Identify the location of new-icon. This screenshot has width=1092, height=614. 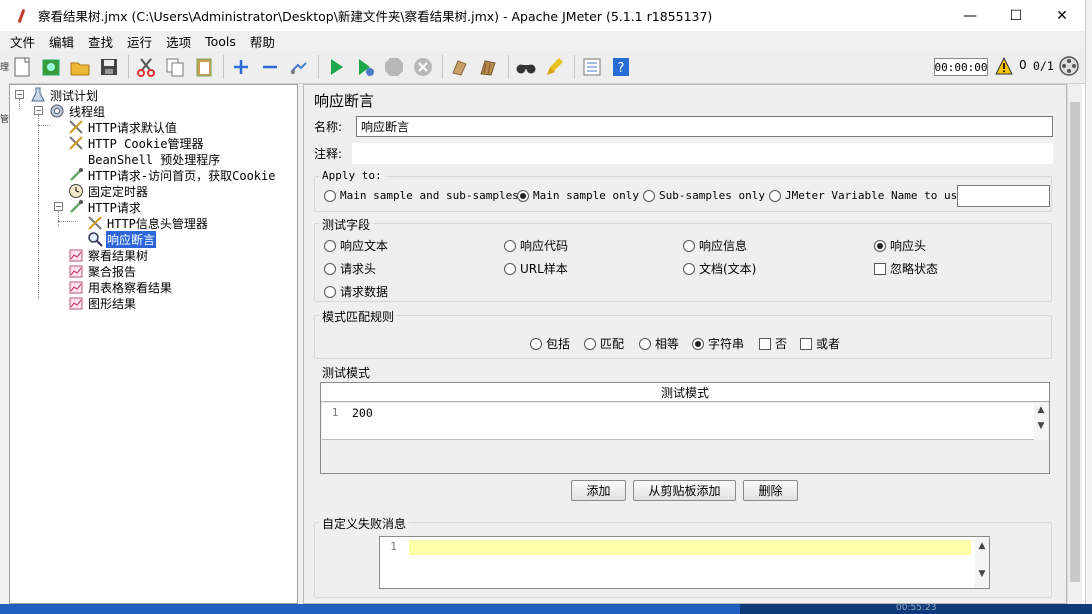
(22, 67).